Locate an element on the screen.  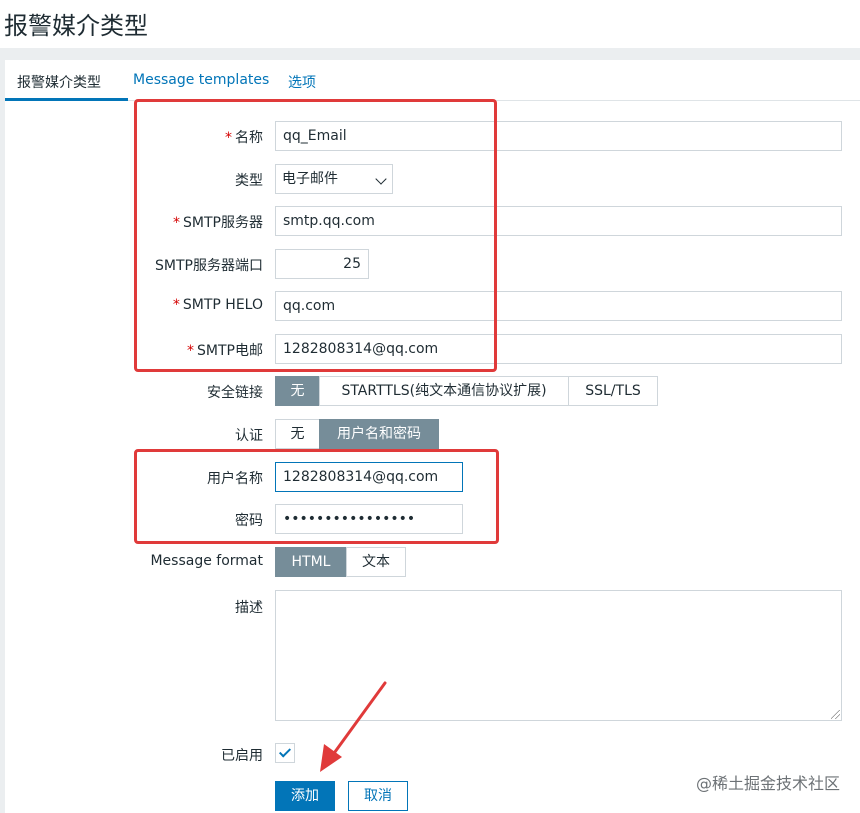
check-icon is located at coordinates (285, 751).